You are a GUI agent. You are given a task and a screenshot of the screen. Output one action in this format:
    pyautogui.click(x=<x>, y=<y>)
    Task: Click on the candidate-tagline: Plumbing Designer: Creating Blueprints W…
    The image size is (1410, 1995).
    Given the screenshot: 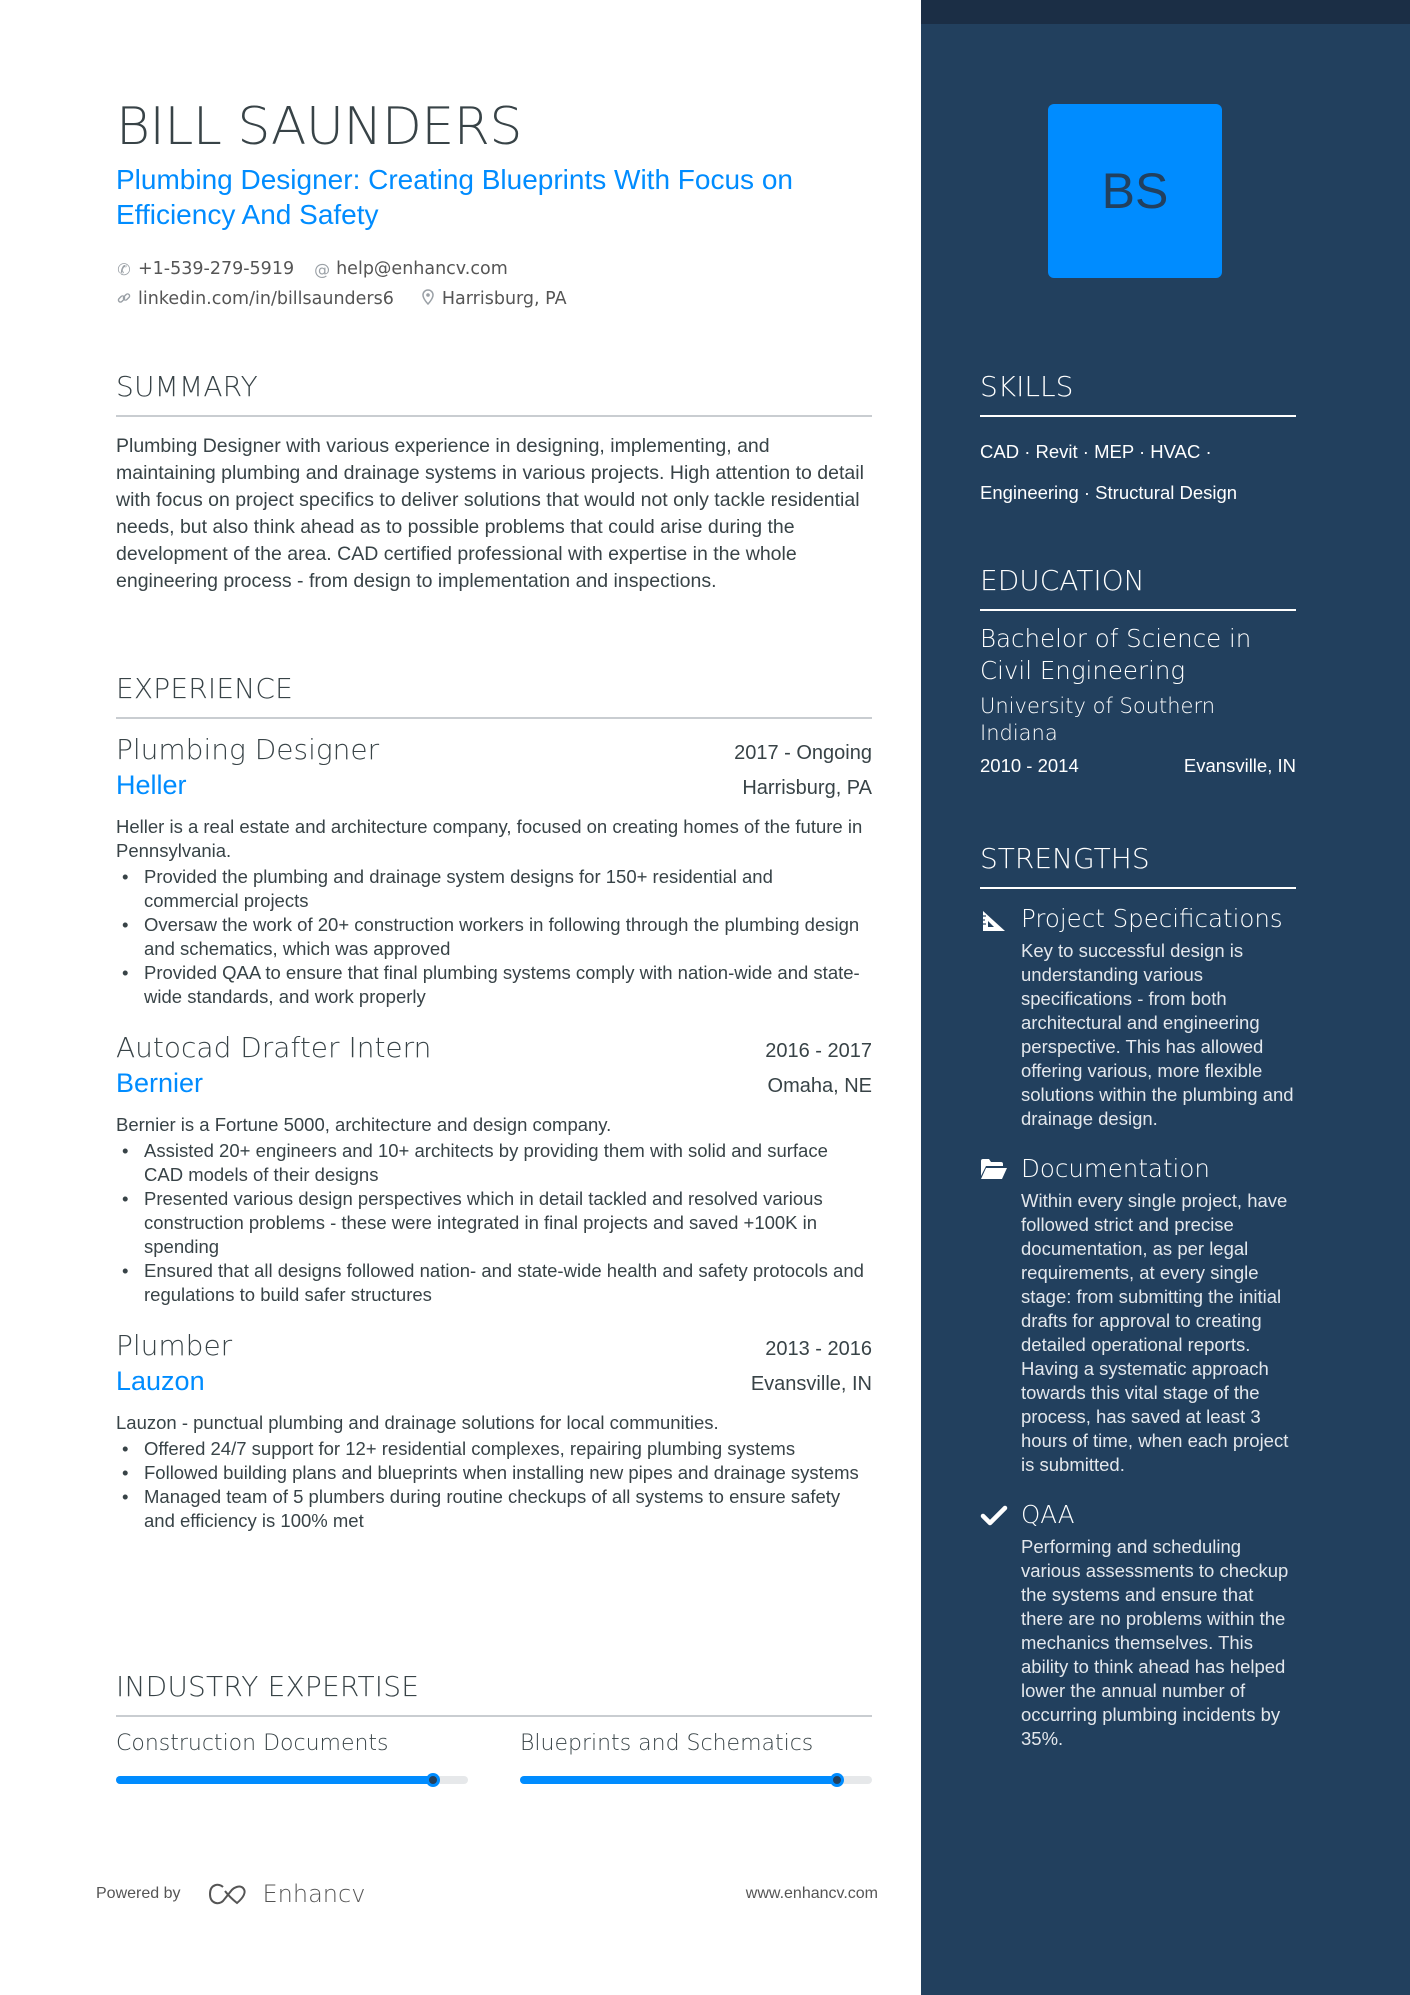 What is the action you would take?
    pyautogui.click(x=454, y=197)
    